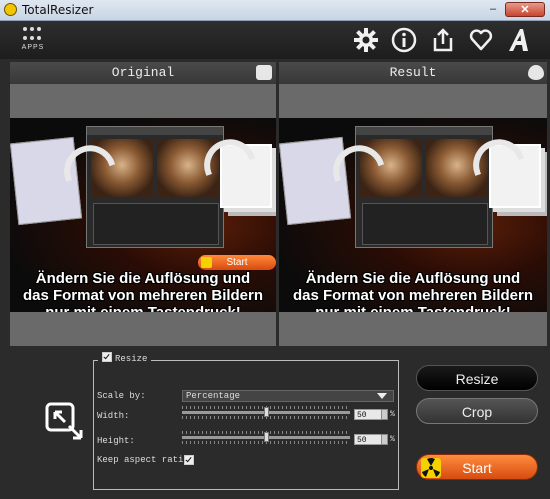 This screenshot has width=550, height=499. I want to click on width-slider-thumb, so click(266, 412).